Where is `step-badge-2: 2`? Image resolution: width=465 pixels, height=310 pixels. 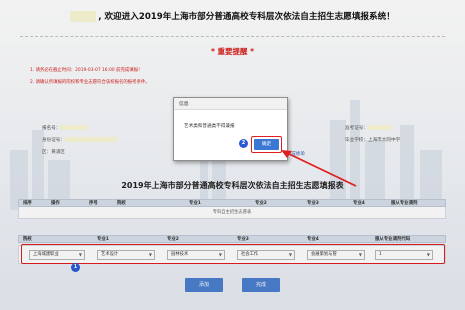 step-badge-2: 2 is located at coordinates (243, 143).